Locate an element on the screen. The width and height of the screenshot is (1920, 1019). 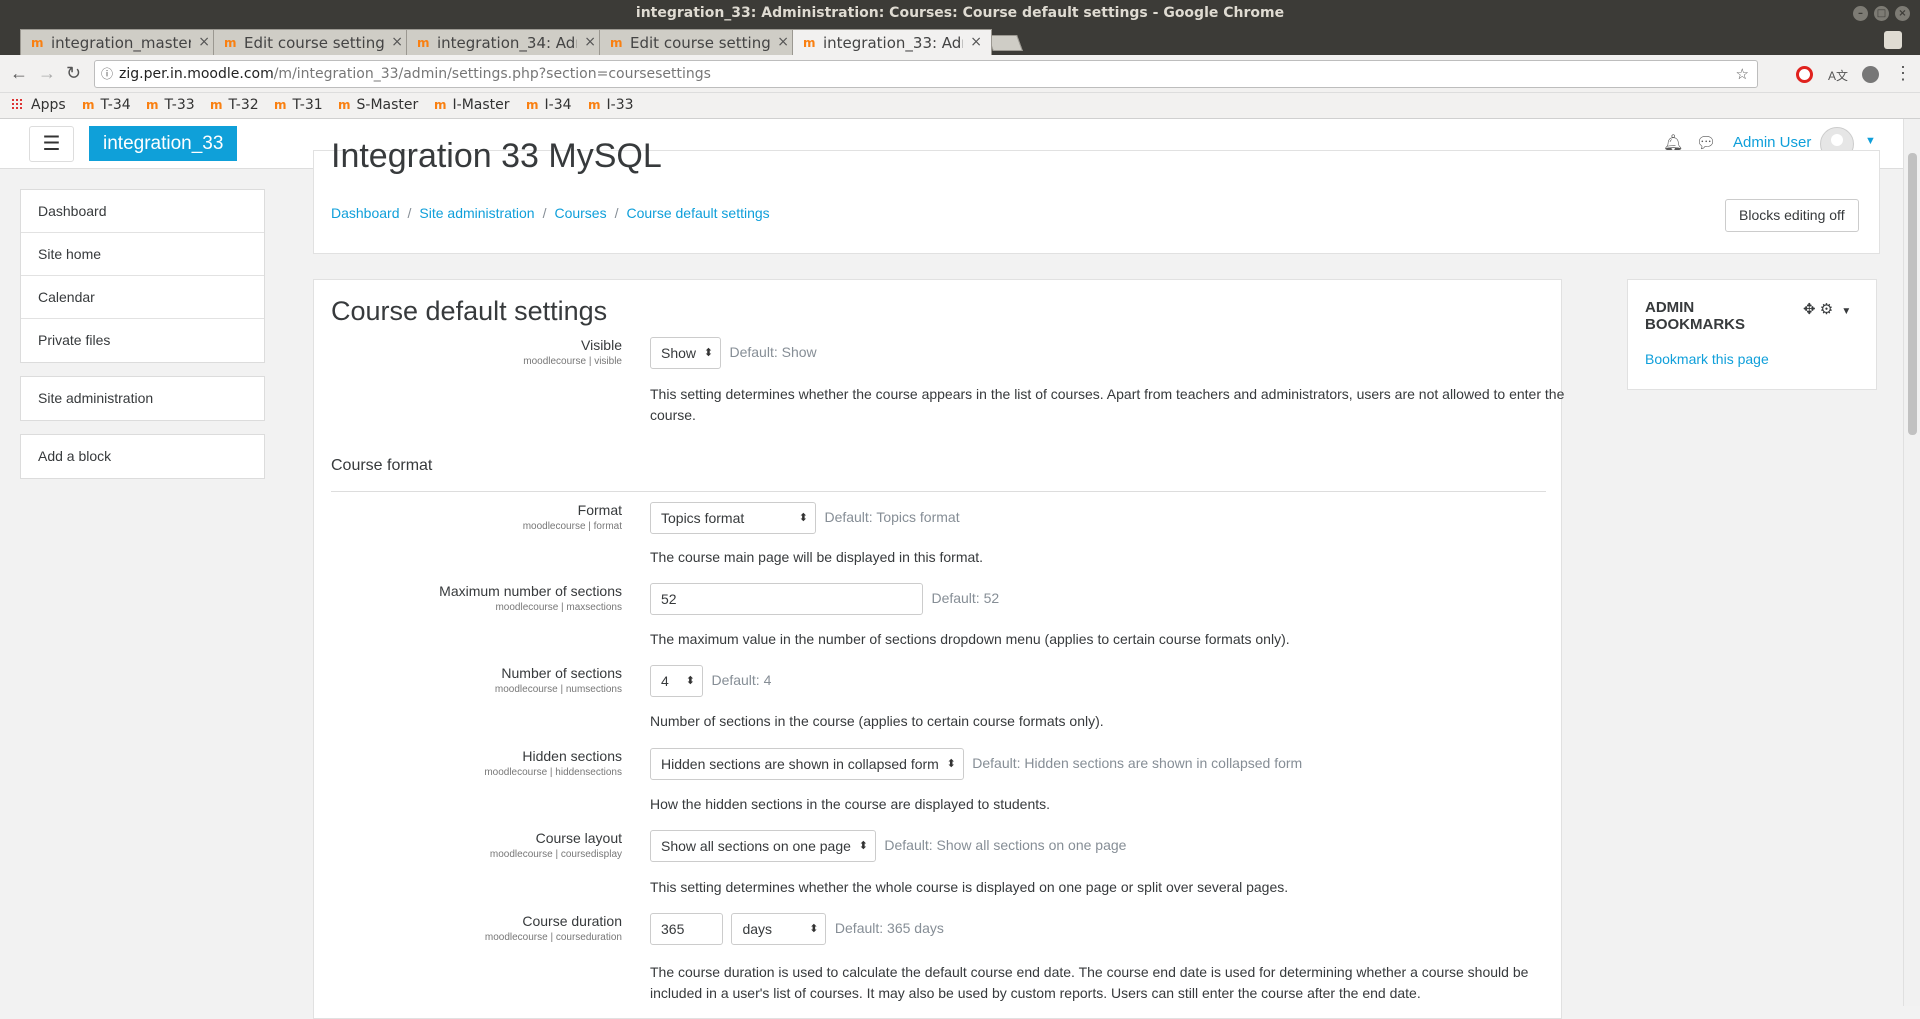
nav-item-private-files: Private files is located at coordinates (142, 340).